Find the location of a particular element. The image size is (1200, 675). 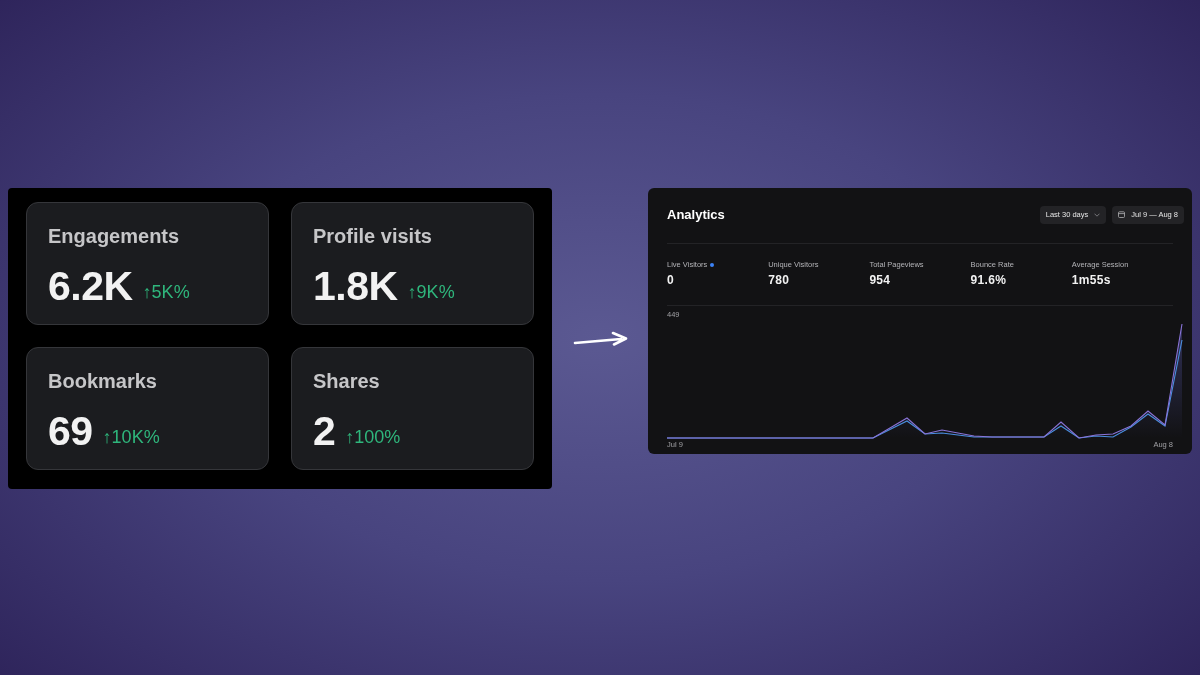

stat-value: 1.8K is located at coordinates (355, 286).